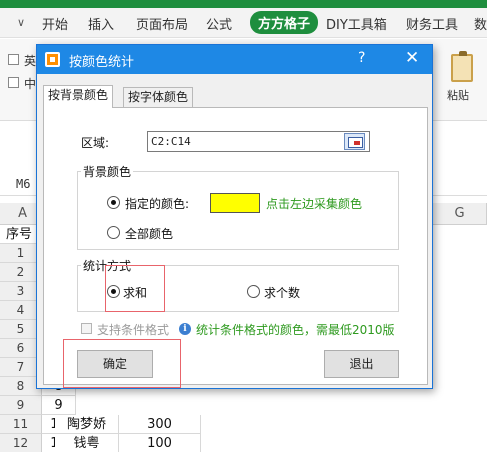 This screenshot has height=452, width=487. Describe the element at coordinates (412, 58) in the screenshot. I see `close-icon: ✕` at that location.